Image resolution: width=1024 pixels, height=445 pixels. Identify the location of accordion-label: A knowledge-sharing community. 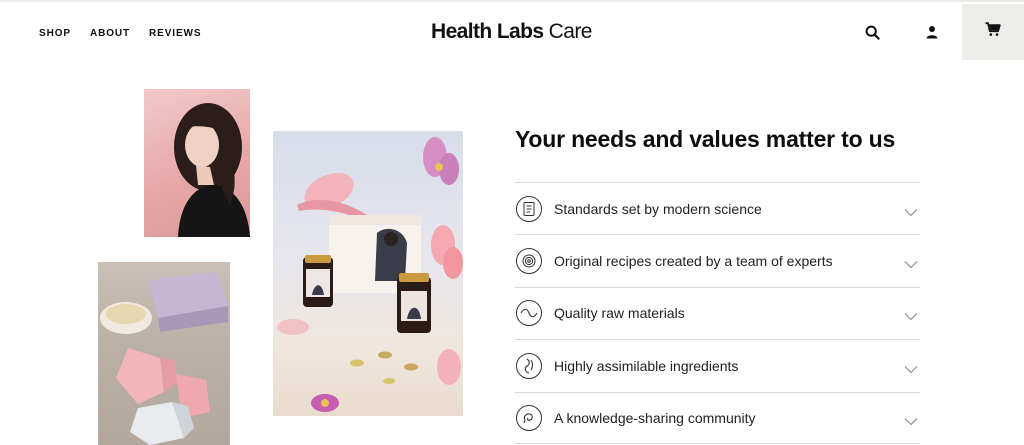
(655, 417).